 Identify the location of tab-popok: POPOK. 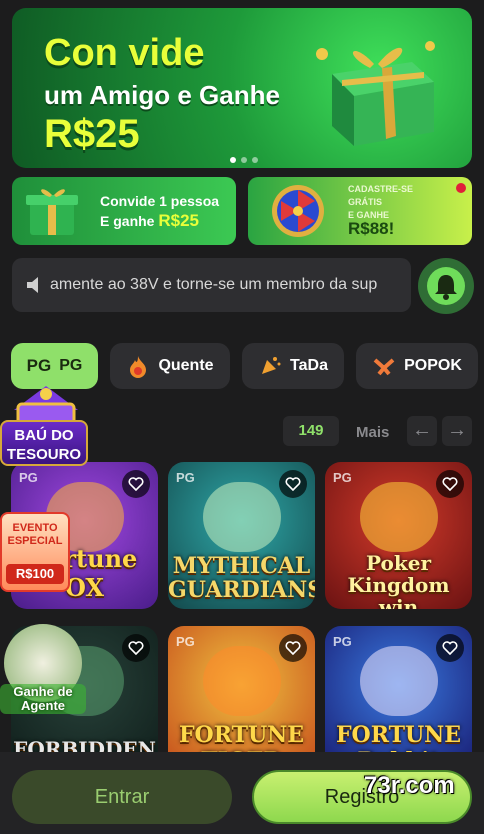
(417, 366).